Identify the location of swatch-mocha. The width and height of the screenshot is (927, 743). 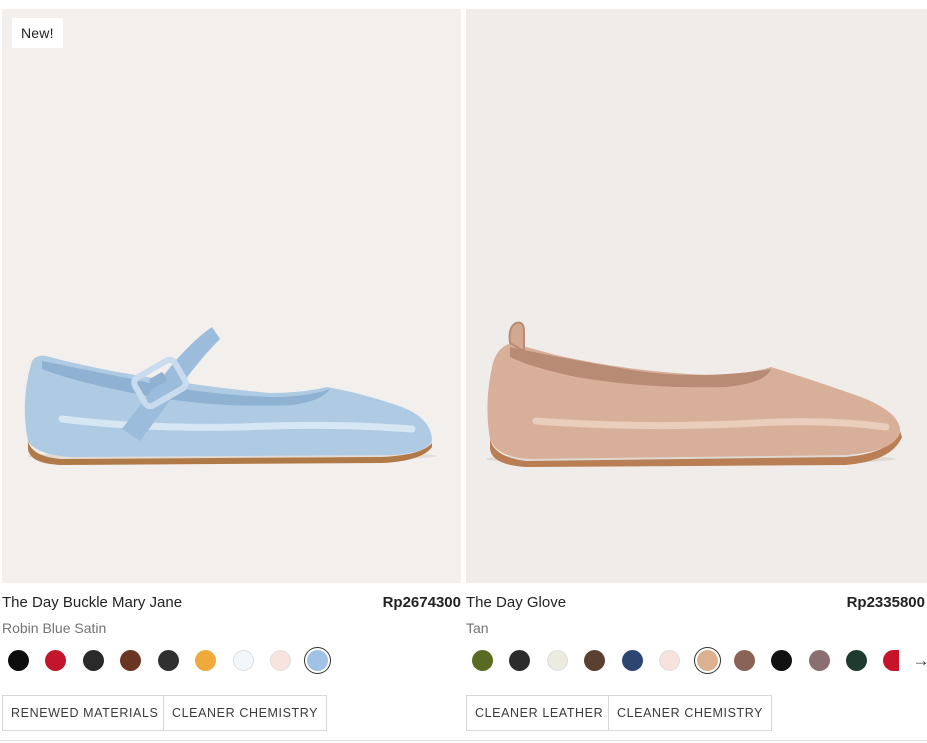
(744, 660).